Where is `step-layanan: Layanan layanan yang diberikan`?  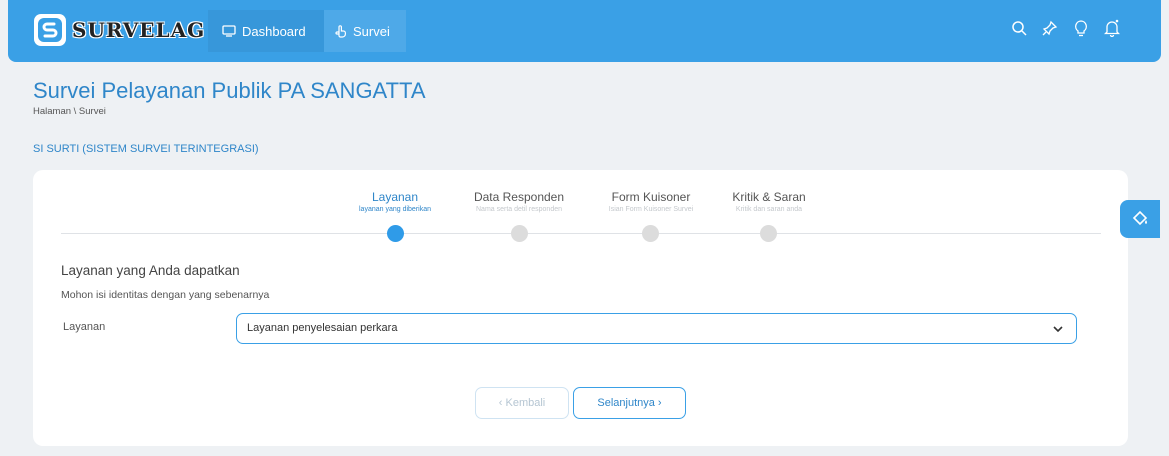
step-layanan: Layanan layanan yang diberikan is located at coordinates (395, 201).